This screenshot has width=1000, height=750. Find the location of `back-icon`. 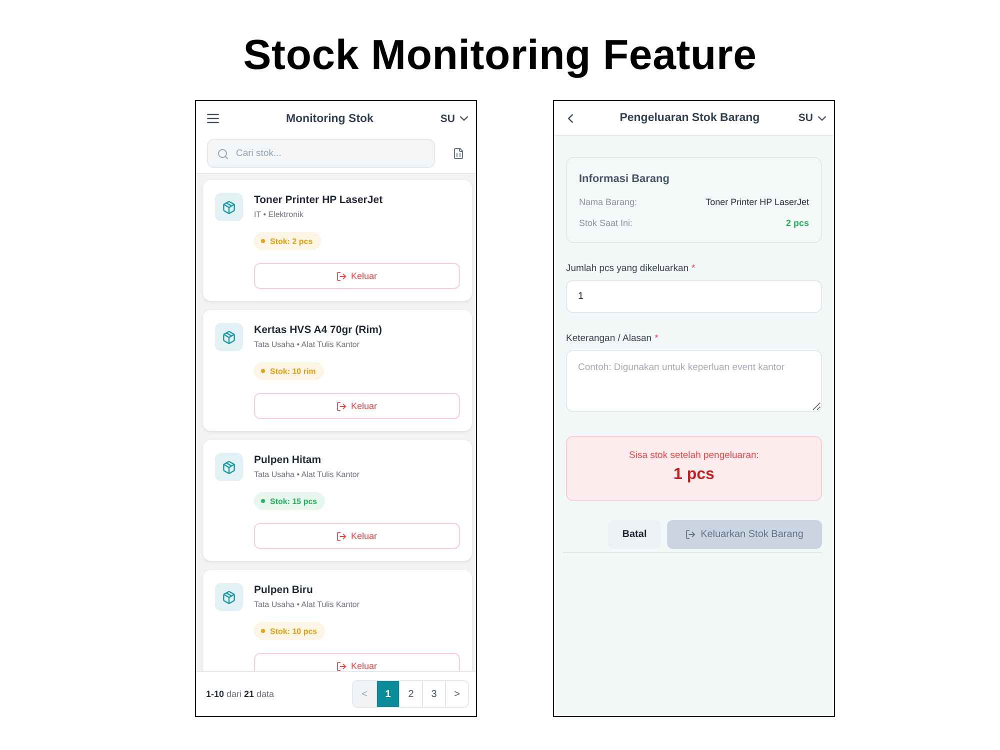

back-icon is located at coordinates (570, 118).